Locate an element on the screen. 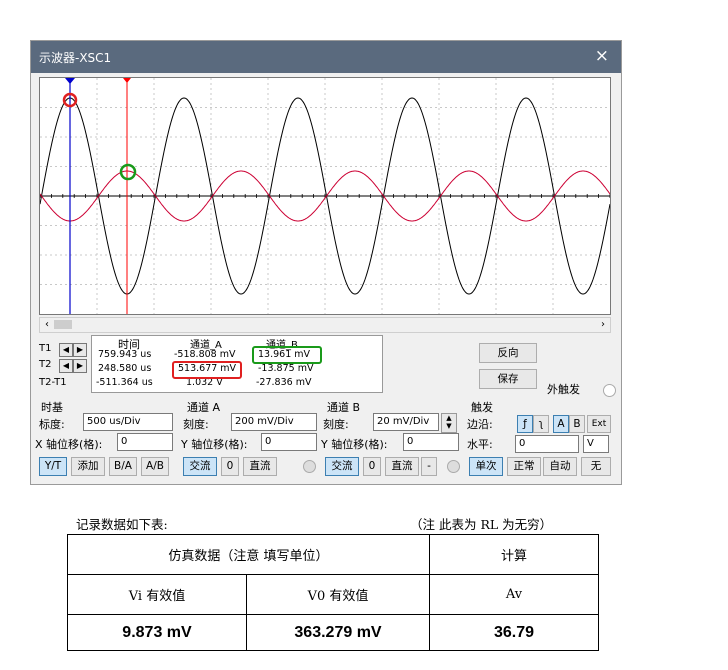 This screenshot has height=670, width=728. value-vo: 363.279 mV is located at coordinates (338, 632).